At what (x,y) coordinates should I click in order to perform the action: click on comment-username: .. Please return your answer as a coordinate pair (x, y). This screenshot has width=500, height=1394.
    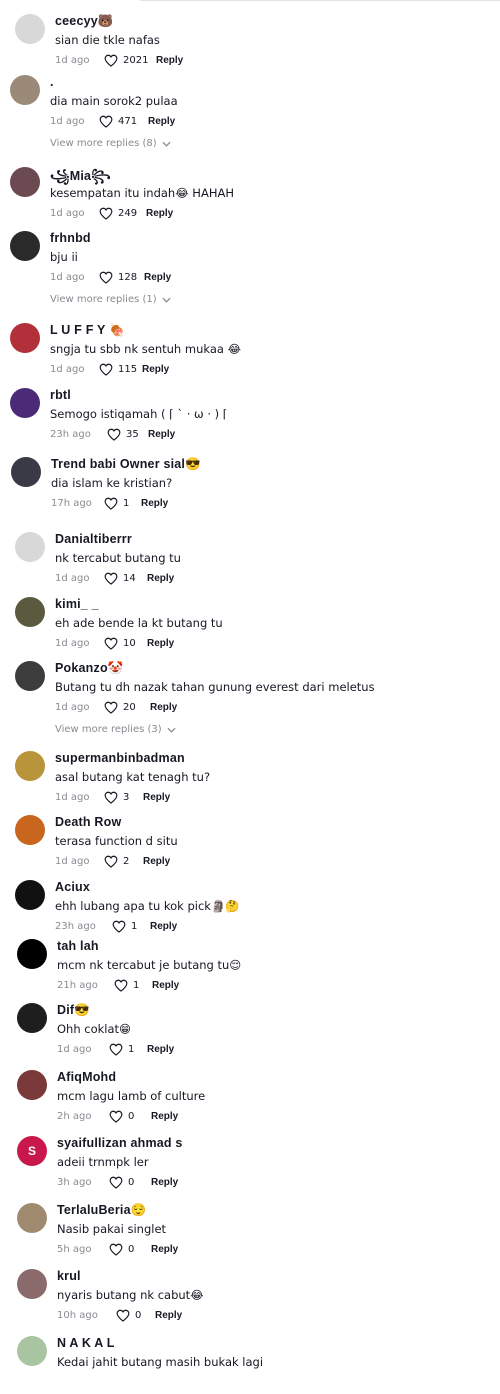
    Looking at the image, I should click on (52, 82).